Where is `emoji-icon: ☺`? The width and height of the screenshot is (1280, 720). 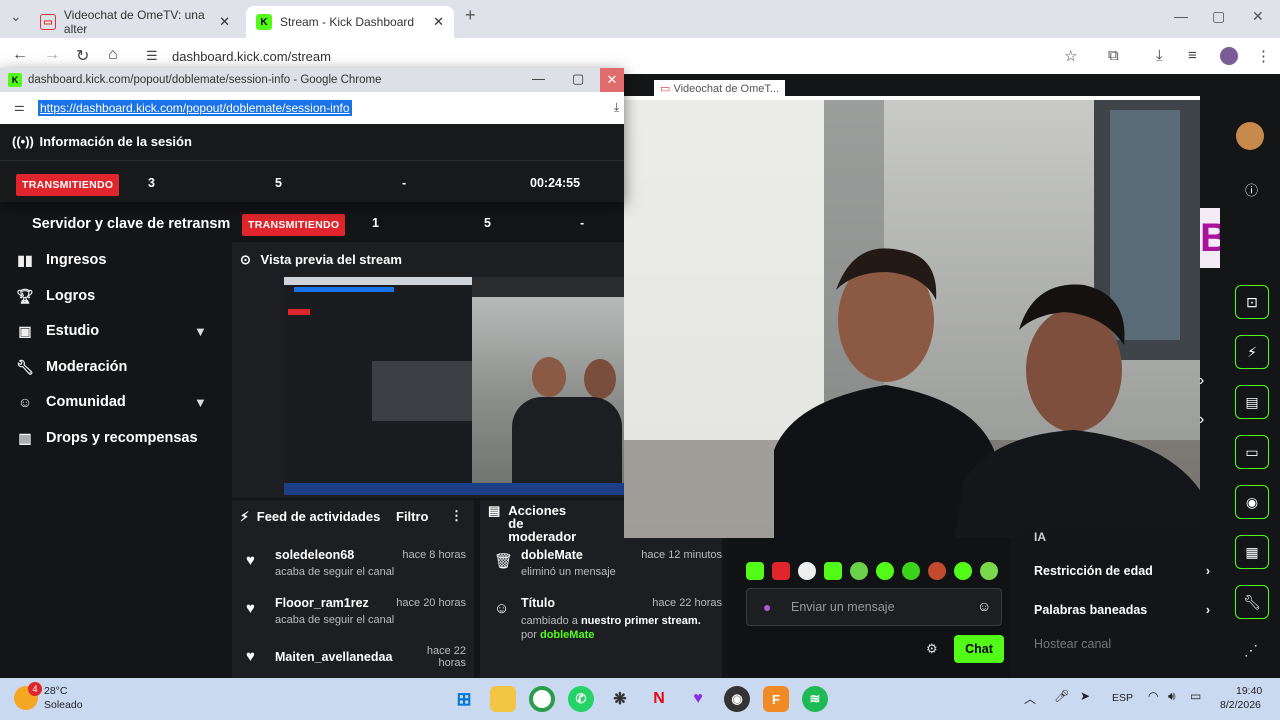
emoji-icon: ☺ is located at coordinates (984, 606).